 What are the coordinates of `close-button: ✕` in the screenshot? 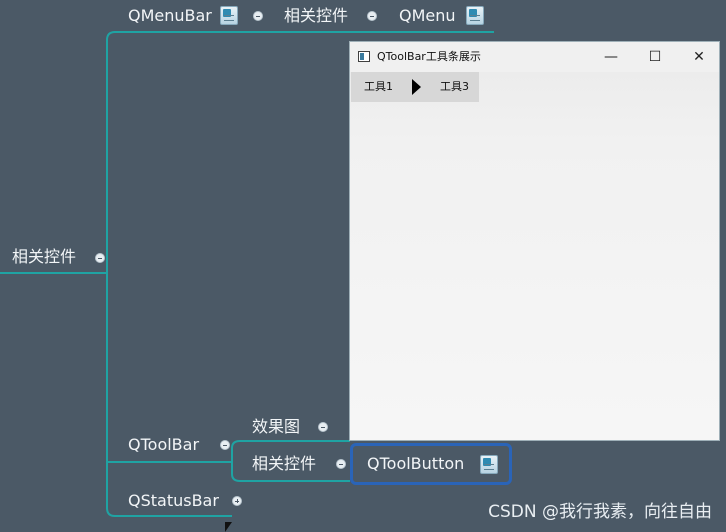 It's located at (699, 57).